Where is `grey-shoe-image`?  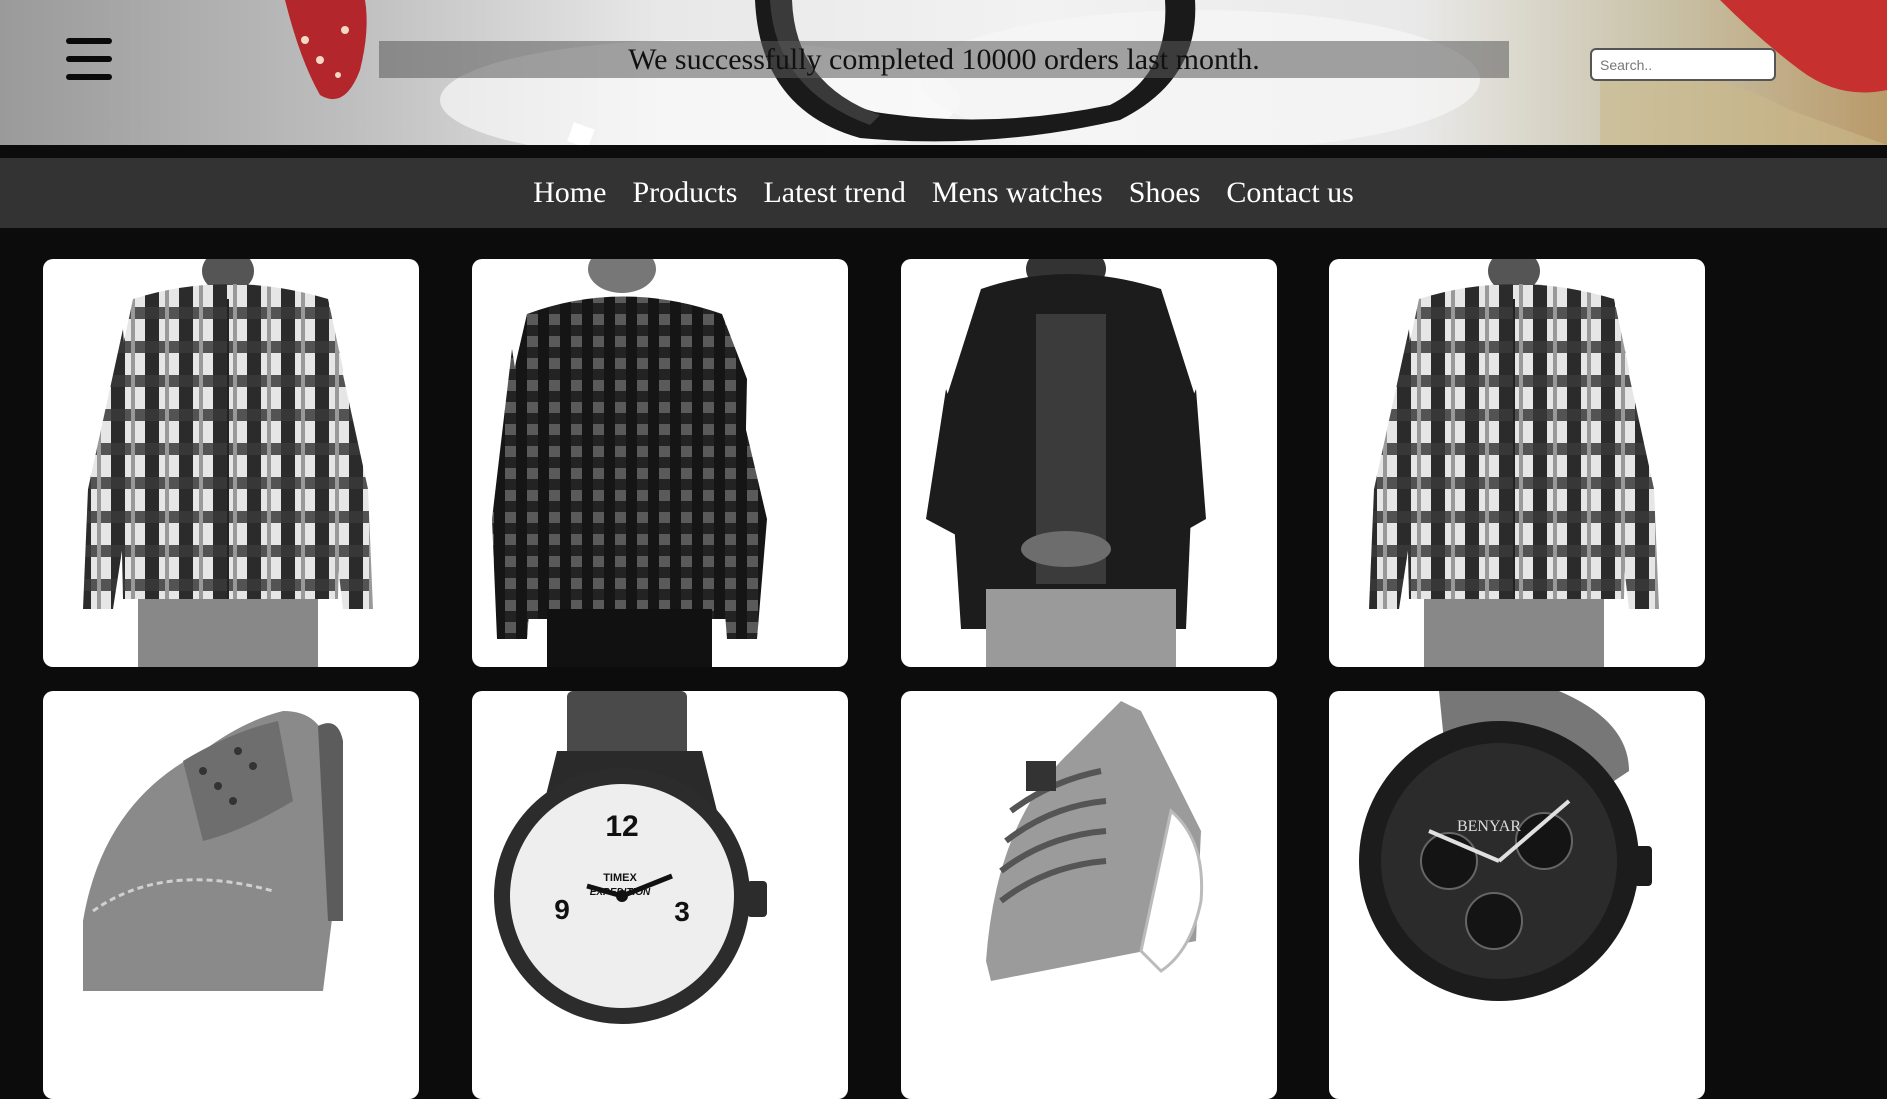
grey-shoe-image is located at coordinates (213, 851).